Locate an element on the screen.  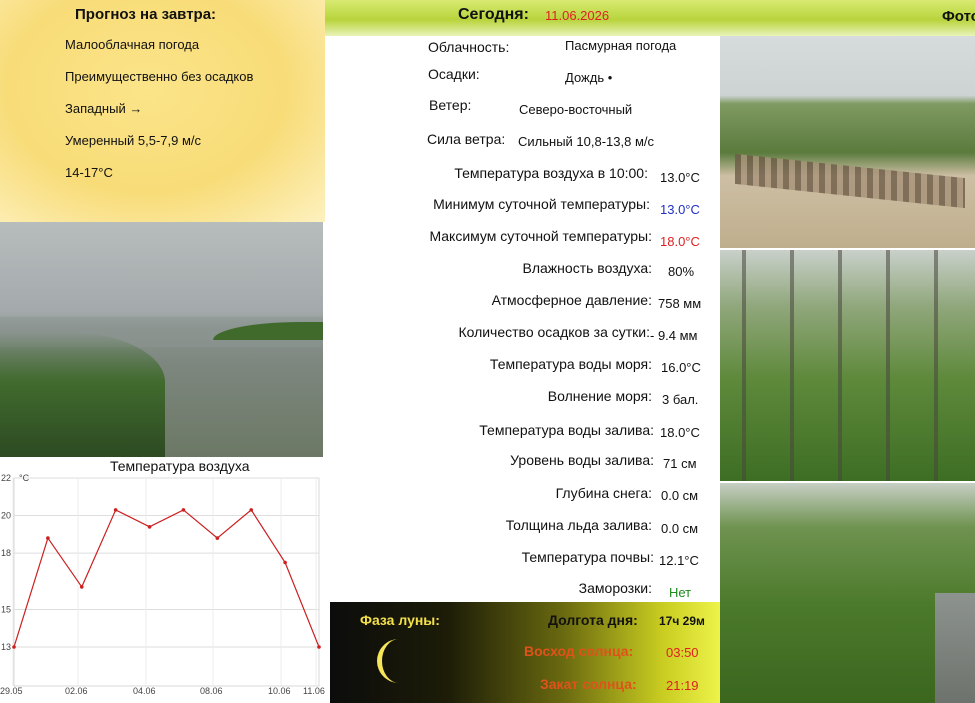
forest-path-photo is located at coordinates (847, 593).